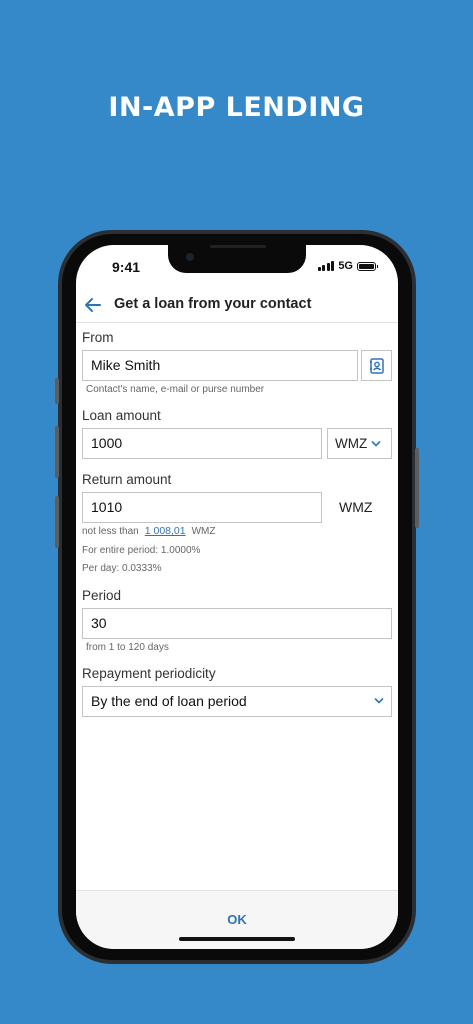  I want to click on contact-book-icon, so click(376, 365).